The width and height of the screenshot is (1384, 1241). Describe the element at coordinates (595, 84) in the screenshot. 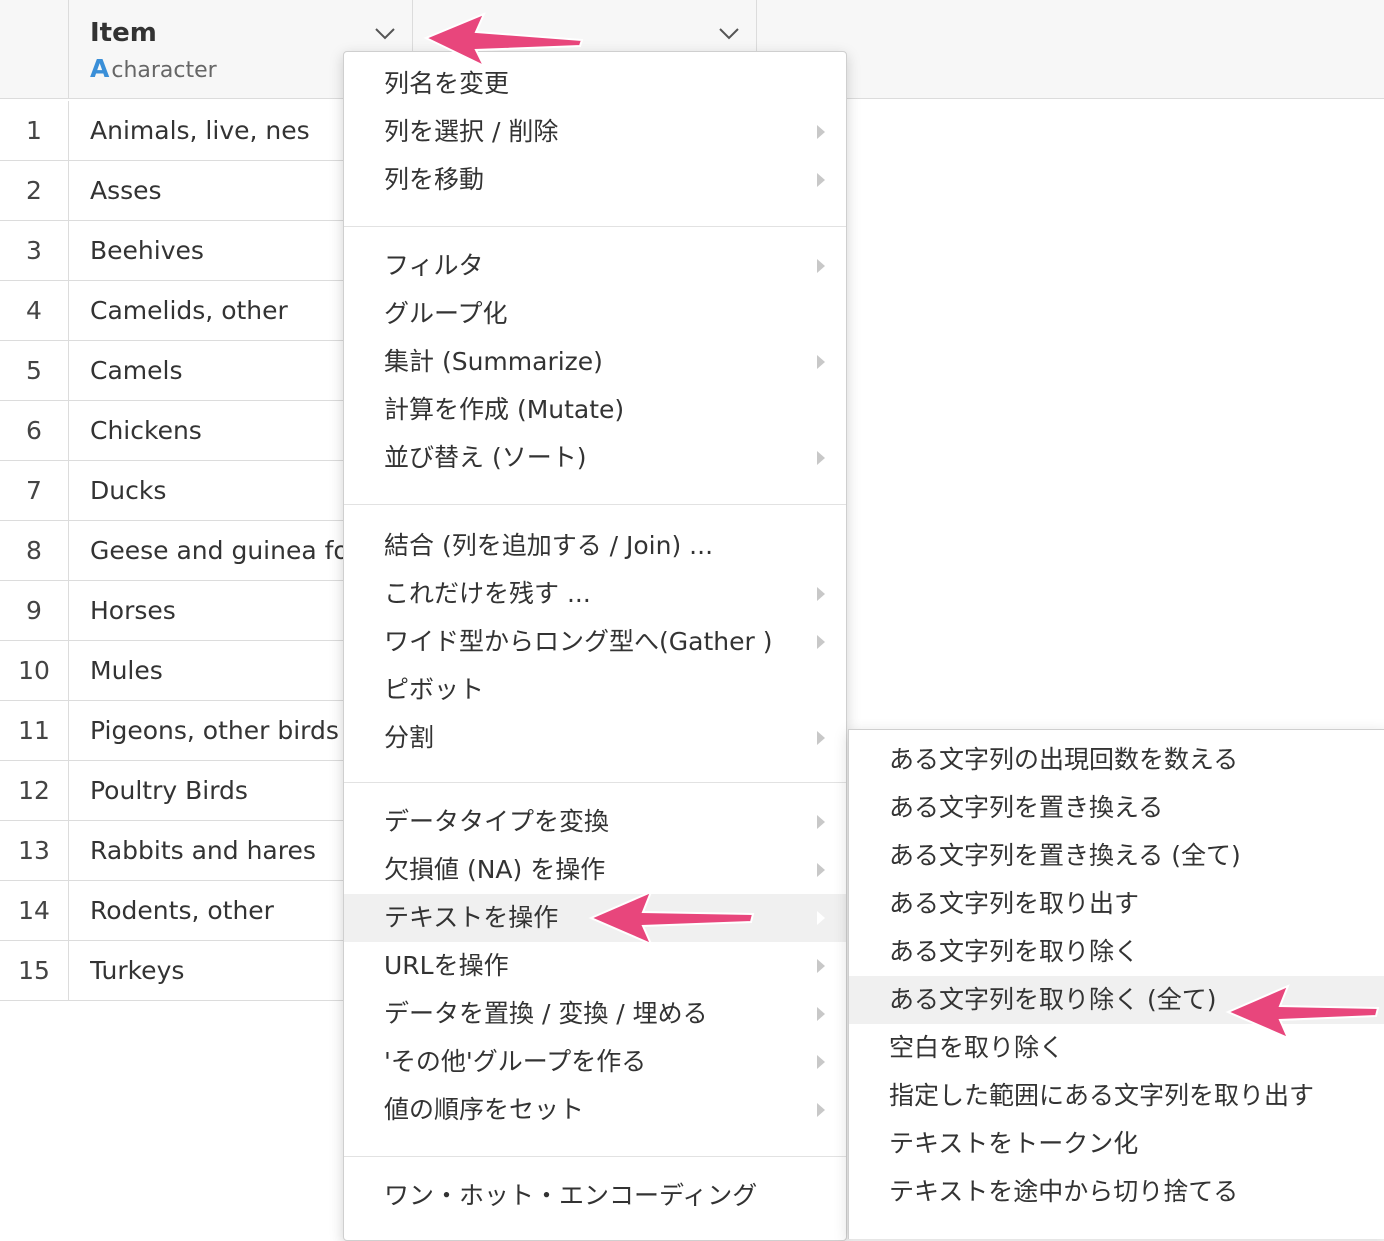

I see `menu-item: 列名を変更` at that location.